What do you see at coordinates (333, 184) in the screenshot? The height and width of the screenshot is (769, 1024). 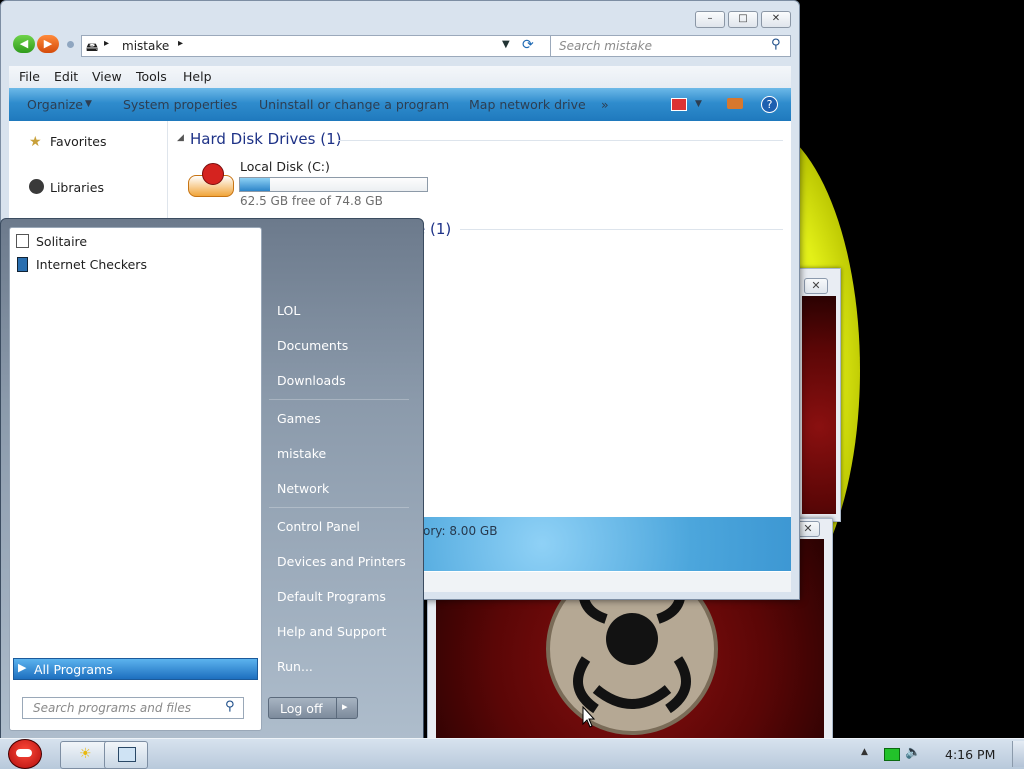 I see `disk-usage-bar` at bounding box center [333, 184].